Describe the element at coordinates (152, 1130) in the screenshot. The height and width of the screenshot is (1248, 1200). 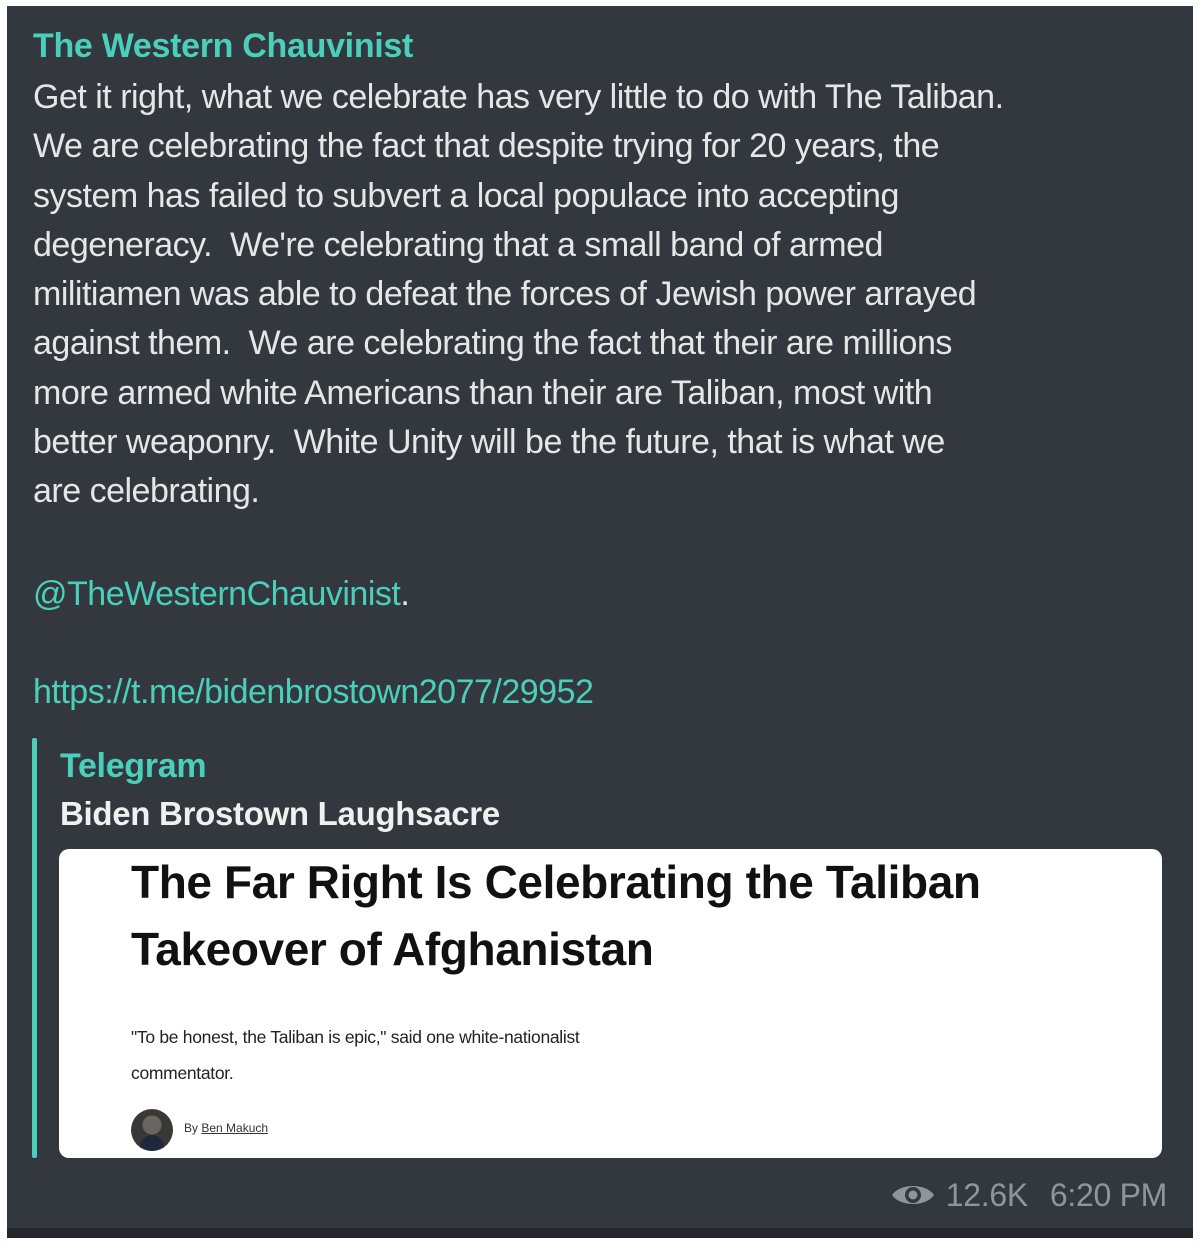
I see `author-avatar` at that location.